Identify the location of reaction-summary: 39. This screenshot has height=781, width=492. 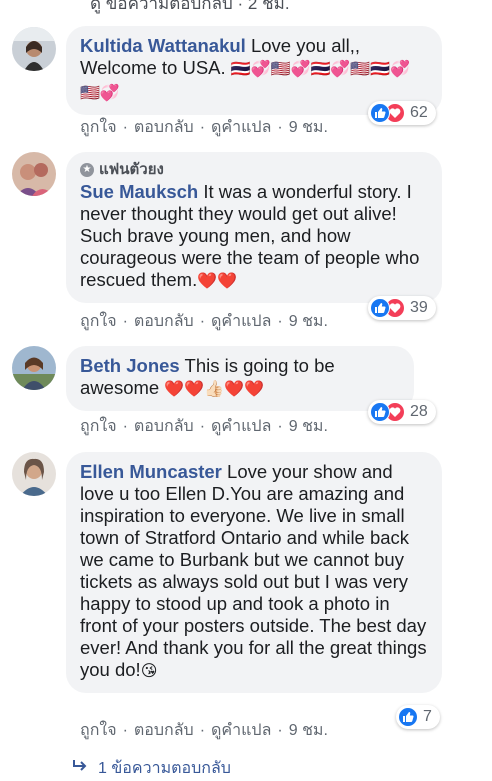
(402, 308).